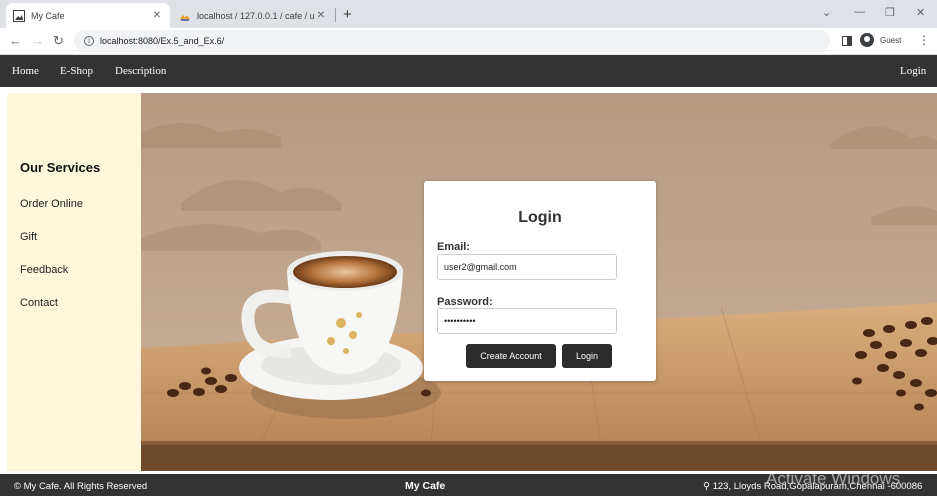  I want to click on avatar-icon, so click(867, 40).